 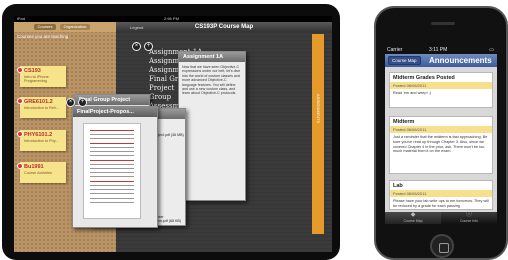 What do you see at coordinates (438, 50) in the screenshot?
I see `iphone-time: 3:11 PM` at bounding box center [438, 50].